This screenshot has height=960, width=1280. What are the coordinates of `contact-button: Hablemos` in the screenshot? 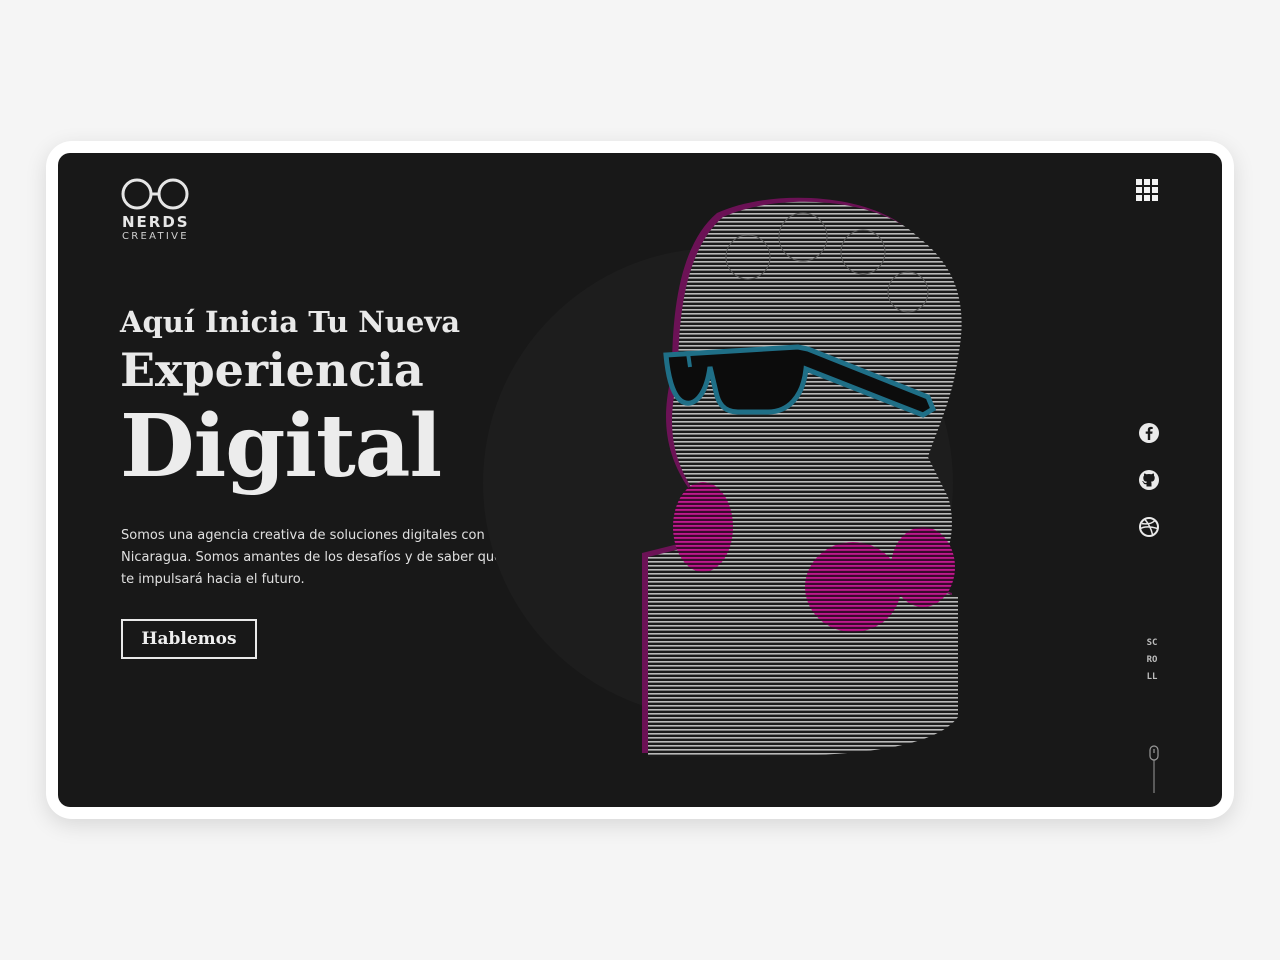 It's located at (189, 639).